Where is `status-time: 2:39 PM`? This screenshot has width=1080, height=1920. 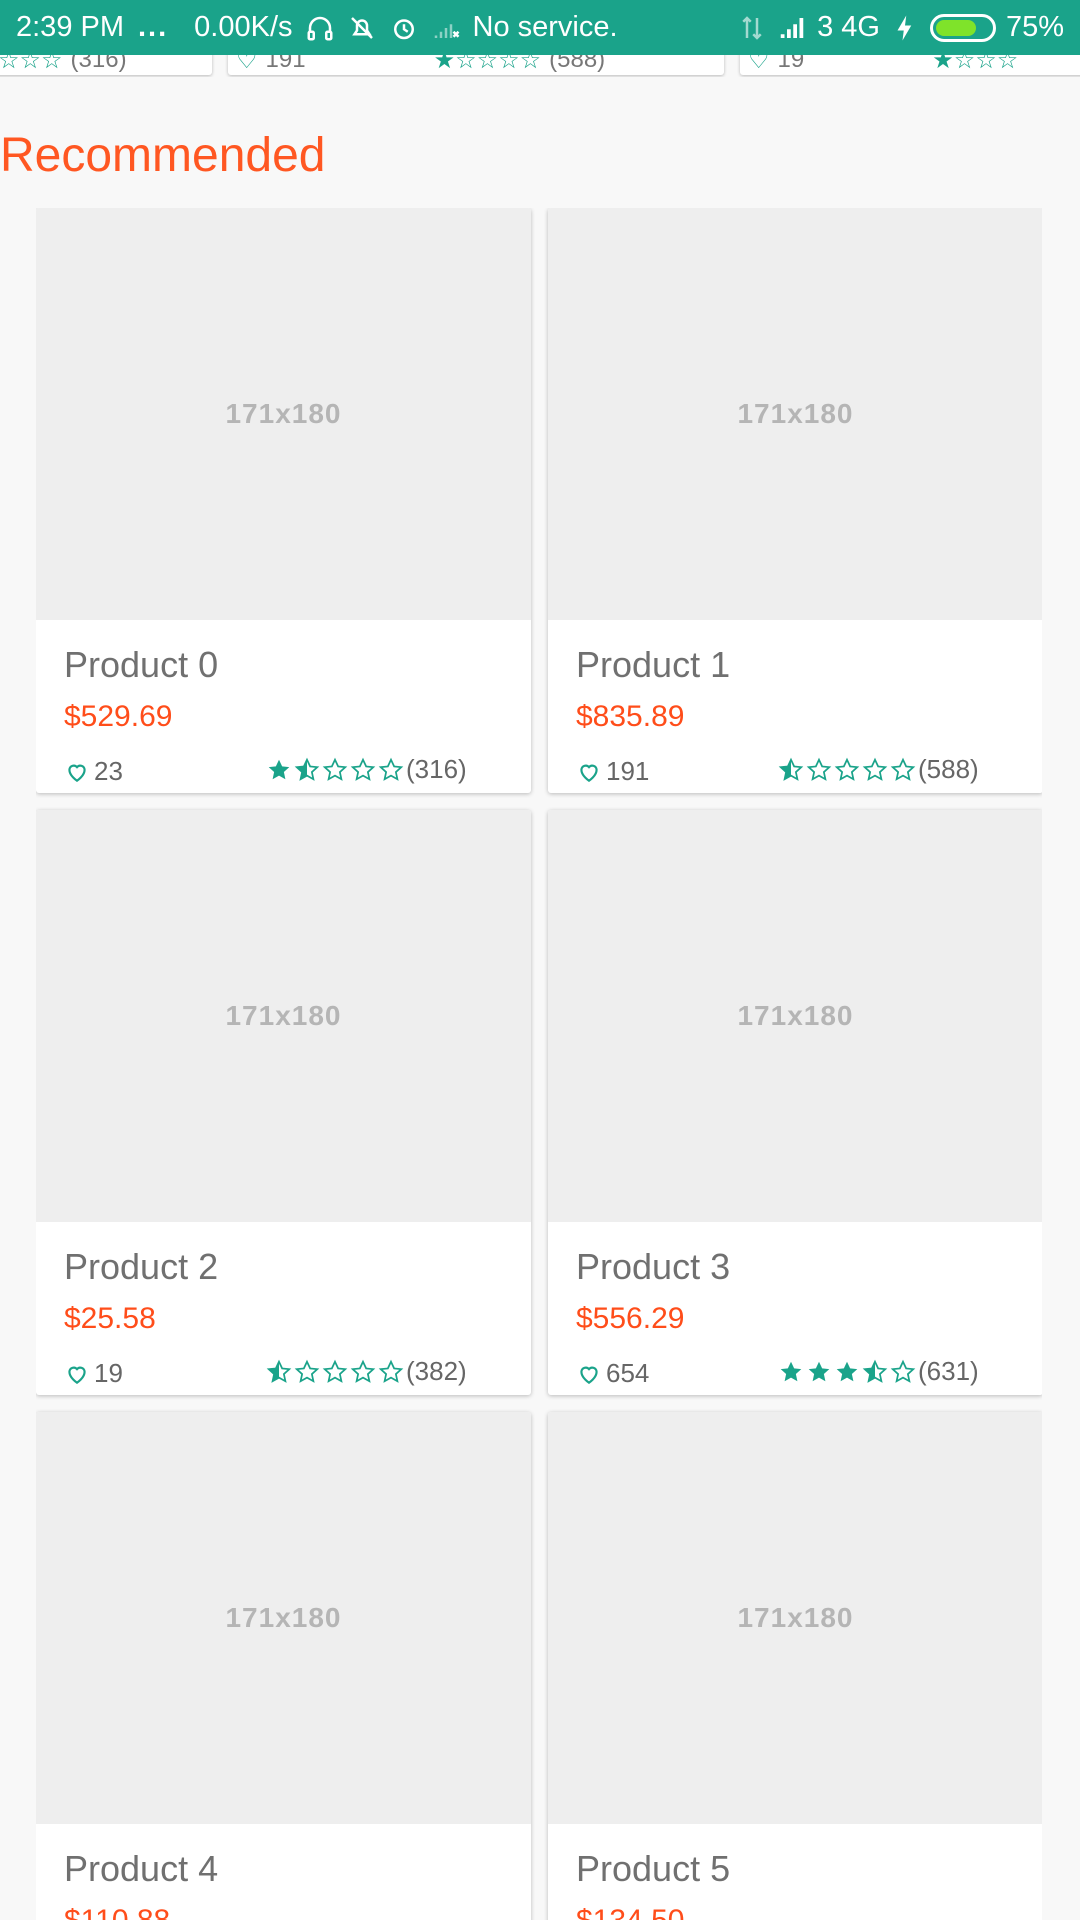
status-time: 2:39 PM is located at coordinates (70, 27).